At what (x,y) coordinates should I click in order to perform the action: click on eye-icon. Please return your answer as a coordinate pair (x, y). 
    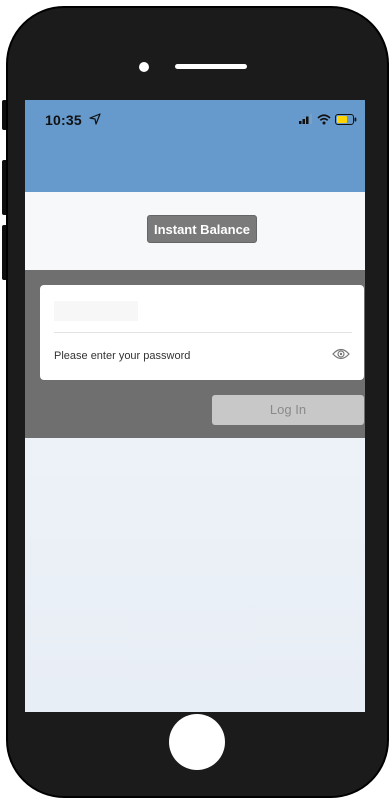
    Looking at the image, I should click on (341, 354).